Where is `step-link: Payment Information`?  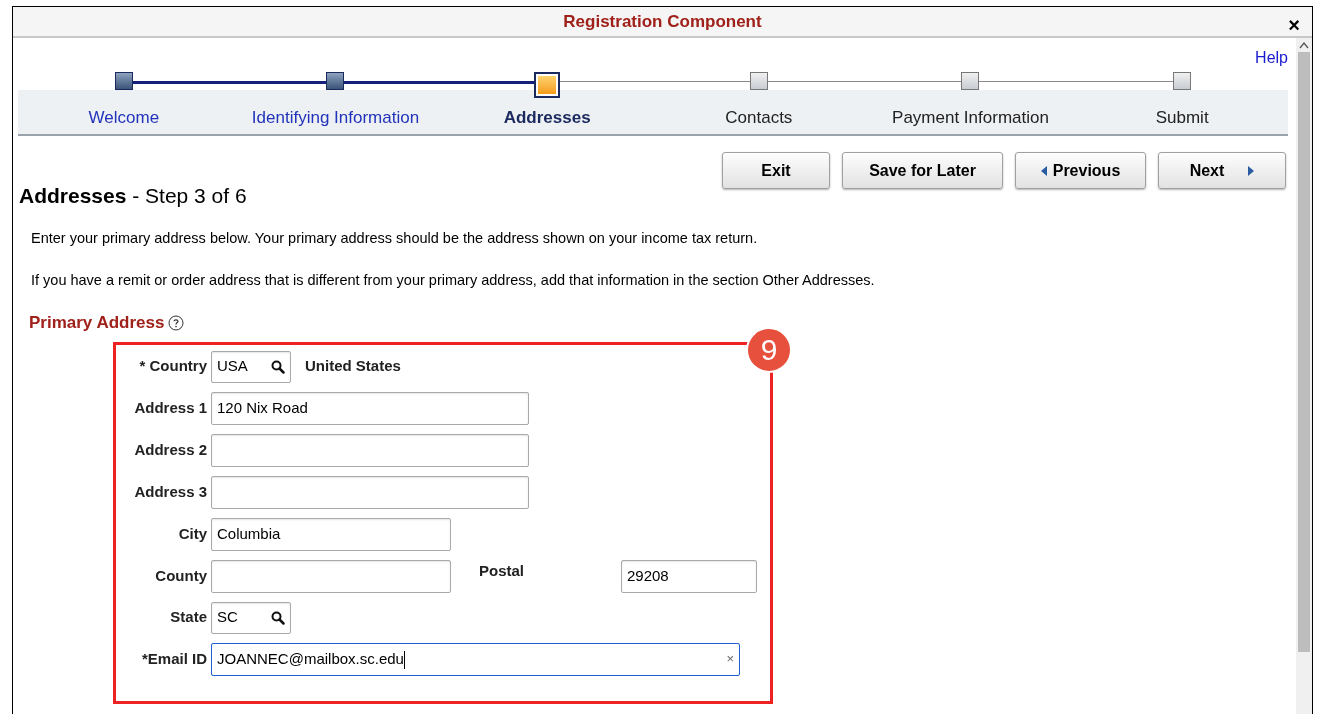 step-link: Payment Information is located at coordinates (970, 117).